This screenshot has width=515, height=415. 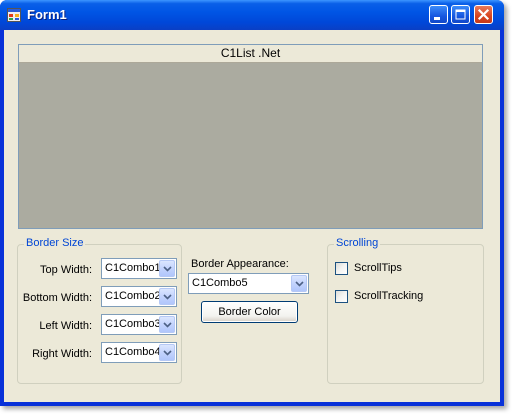 I want to click on scrolltips-checkbox, so click(x=341, y=268).